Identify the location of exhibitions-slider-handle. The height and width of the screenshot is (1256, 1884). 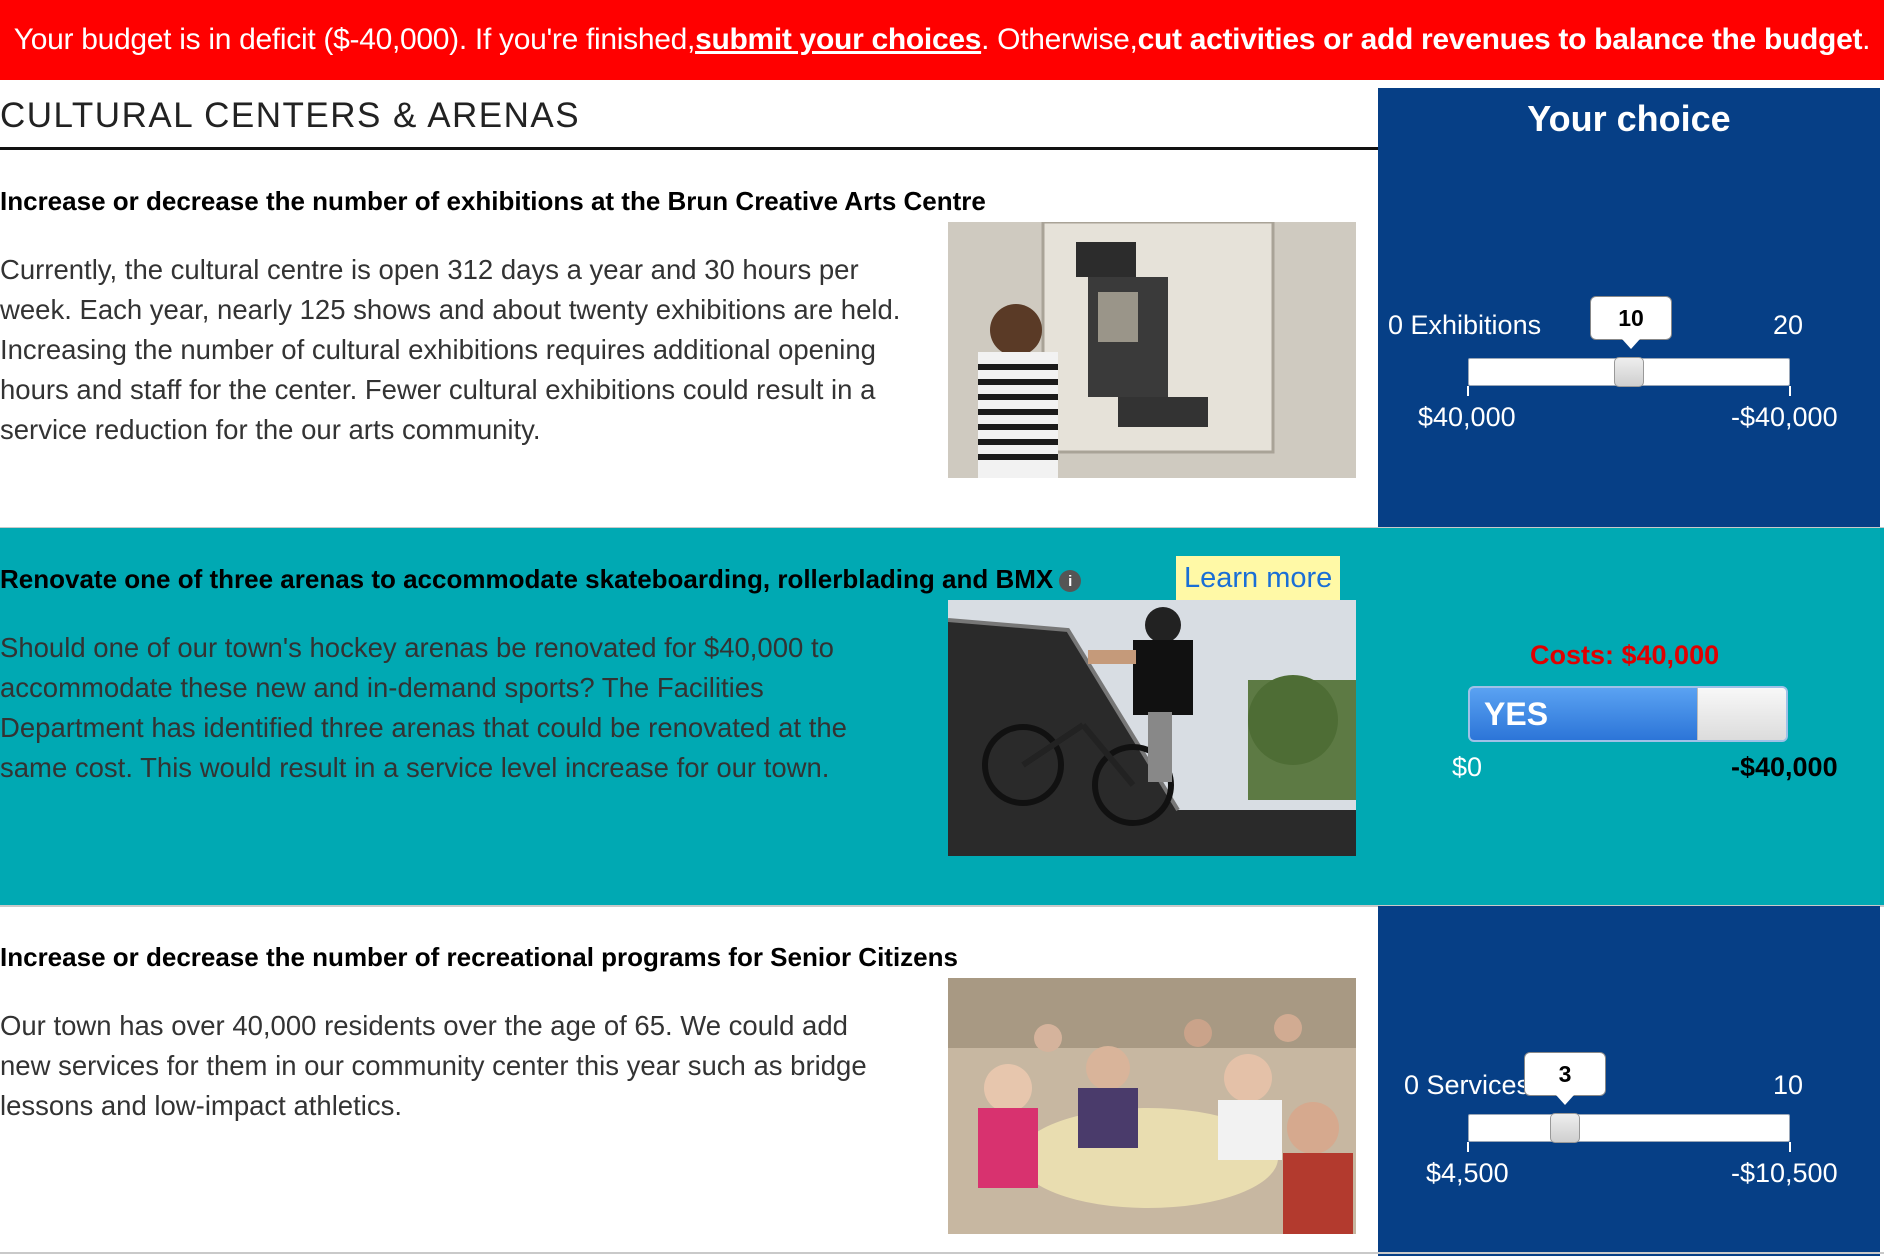
(1629, 372).